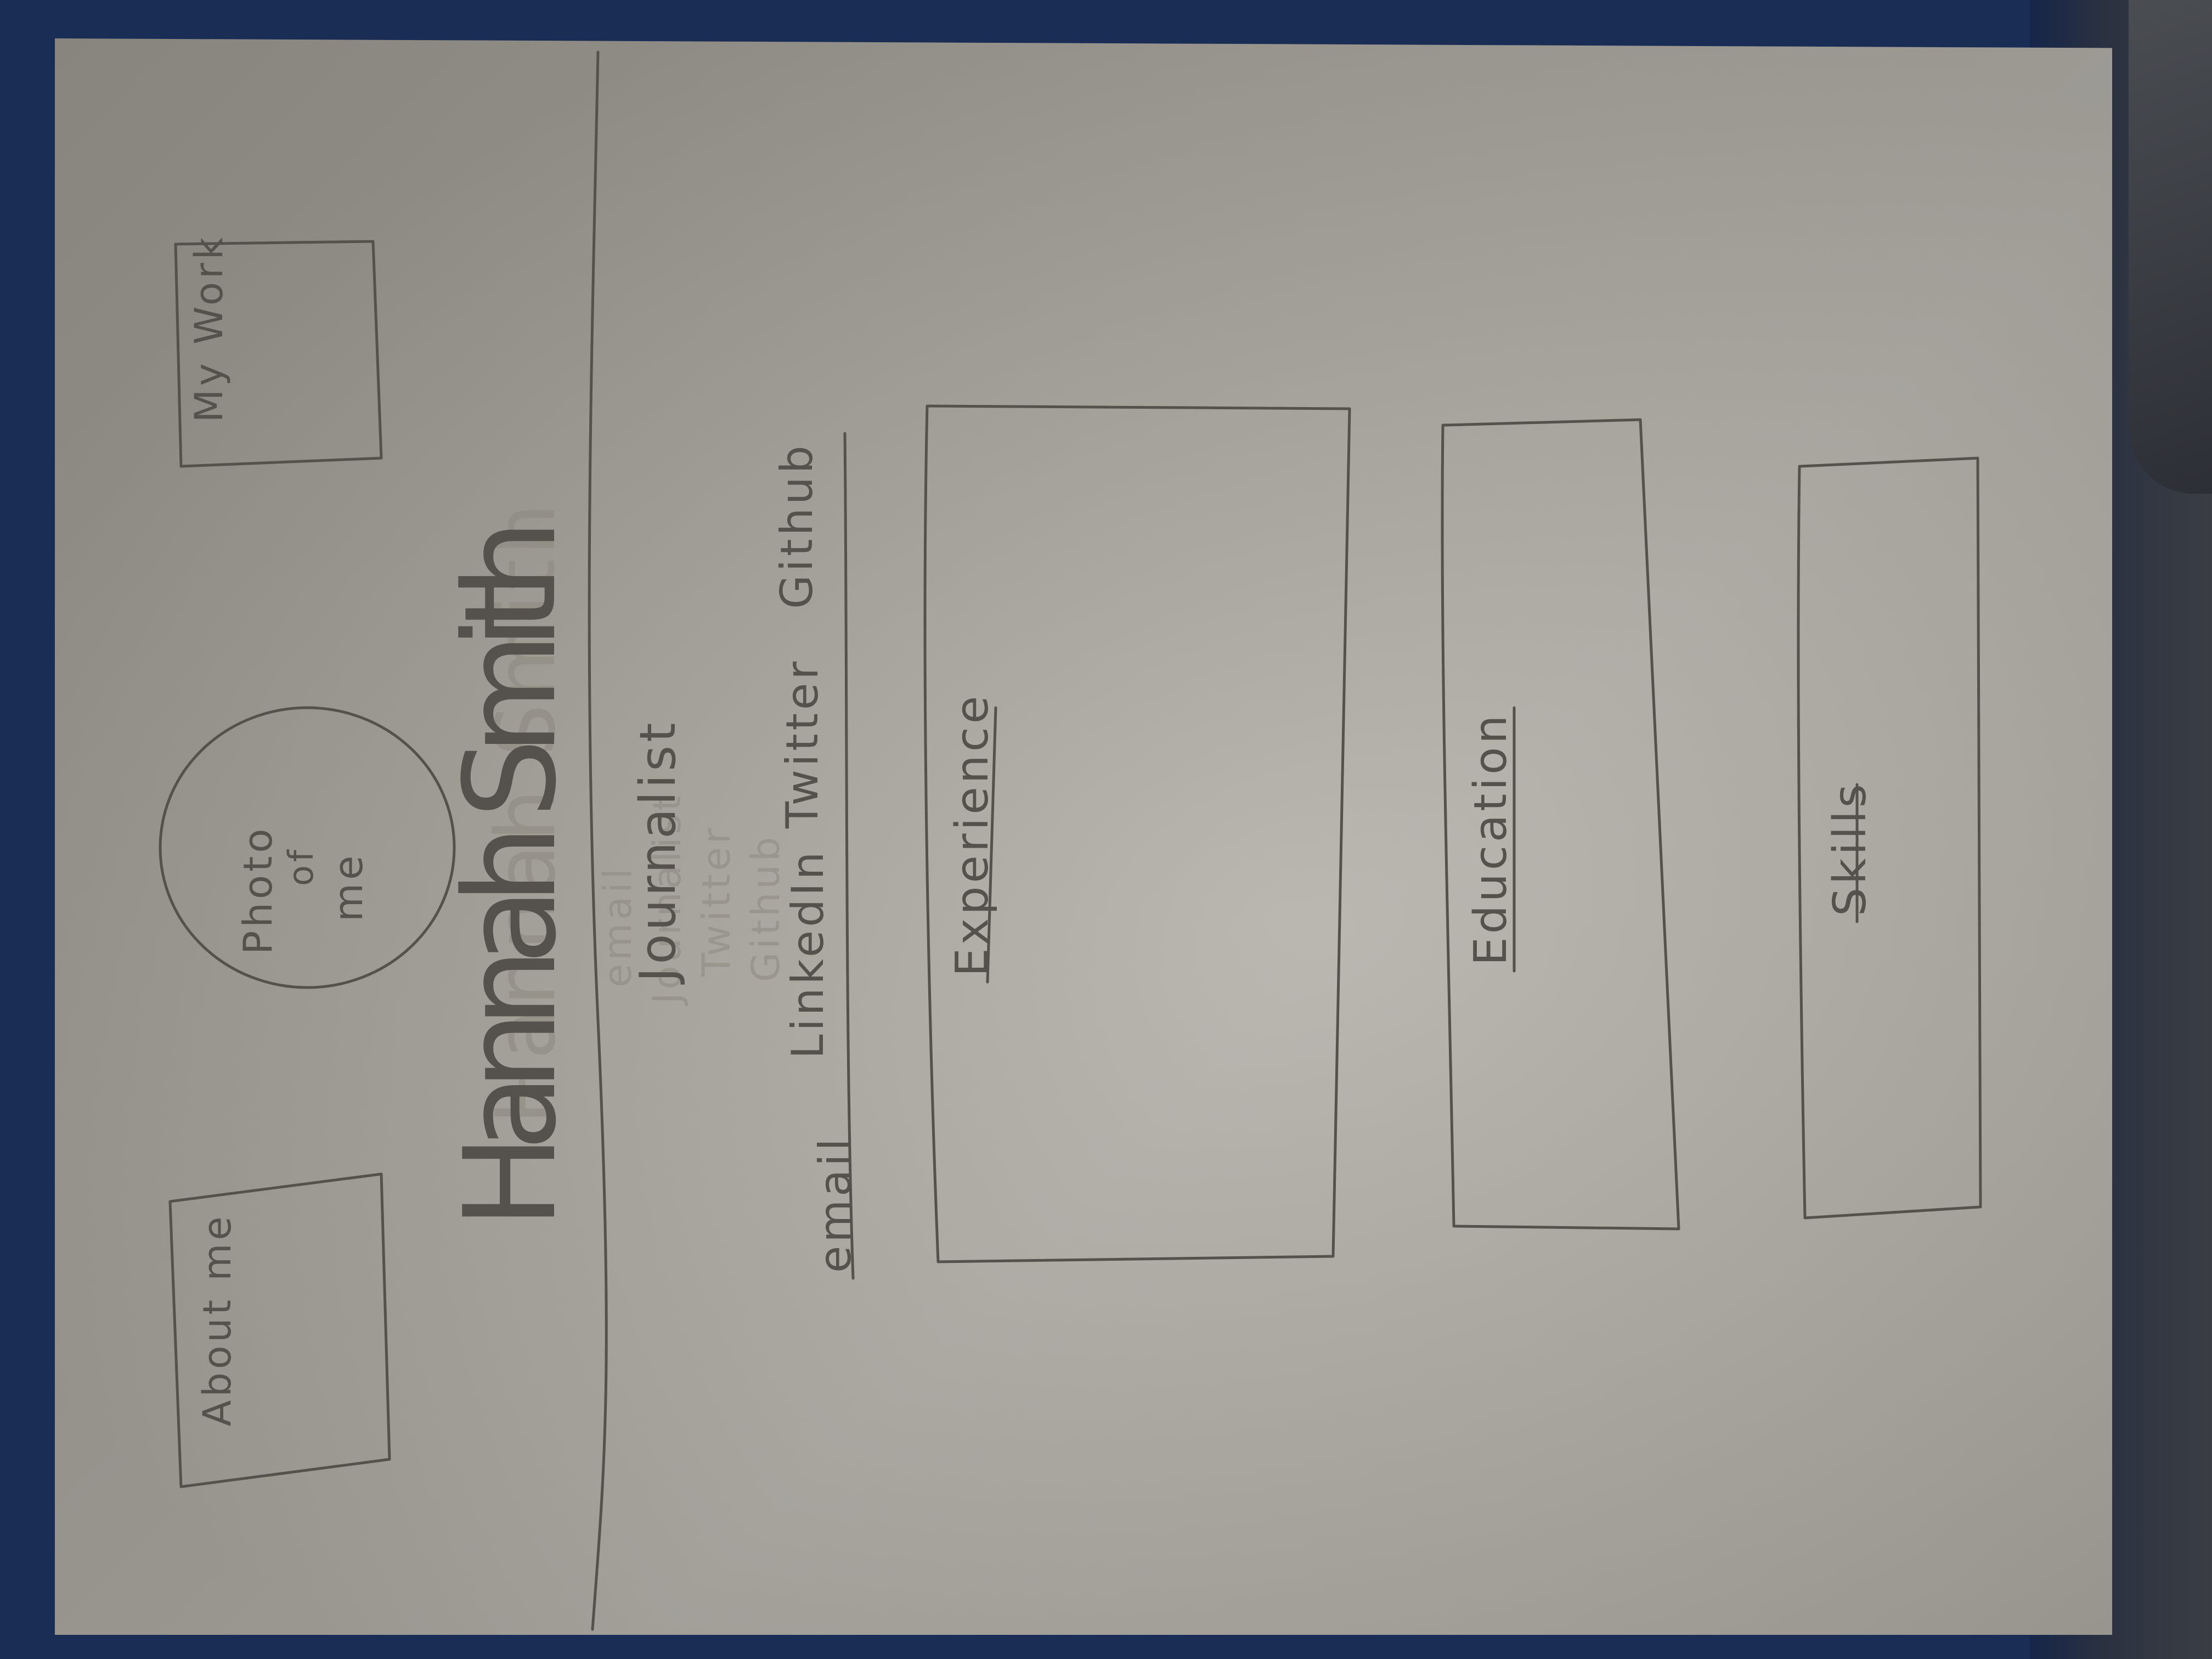 This screenshot has width=2212, height=1659. Describe the element at coordinates (716, 901) in the screenshot. I see `ghost-twitter: Twitter` at that location.